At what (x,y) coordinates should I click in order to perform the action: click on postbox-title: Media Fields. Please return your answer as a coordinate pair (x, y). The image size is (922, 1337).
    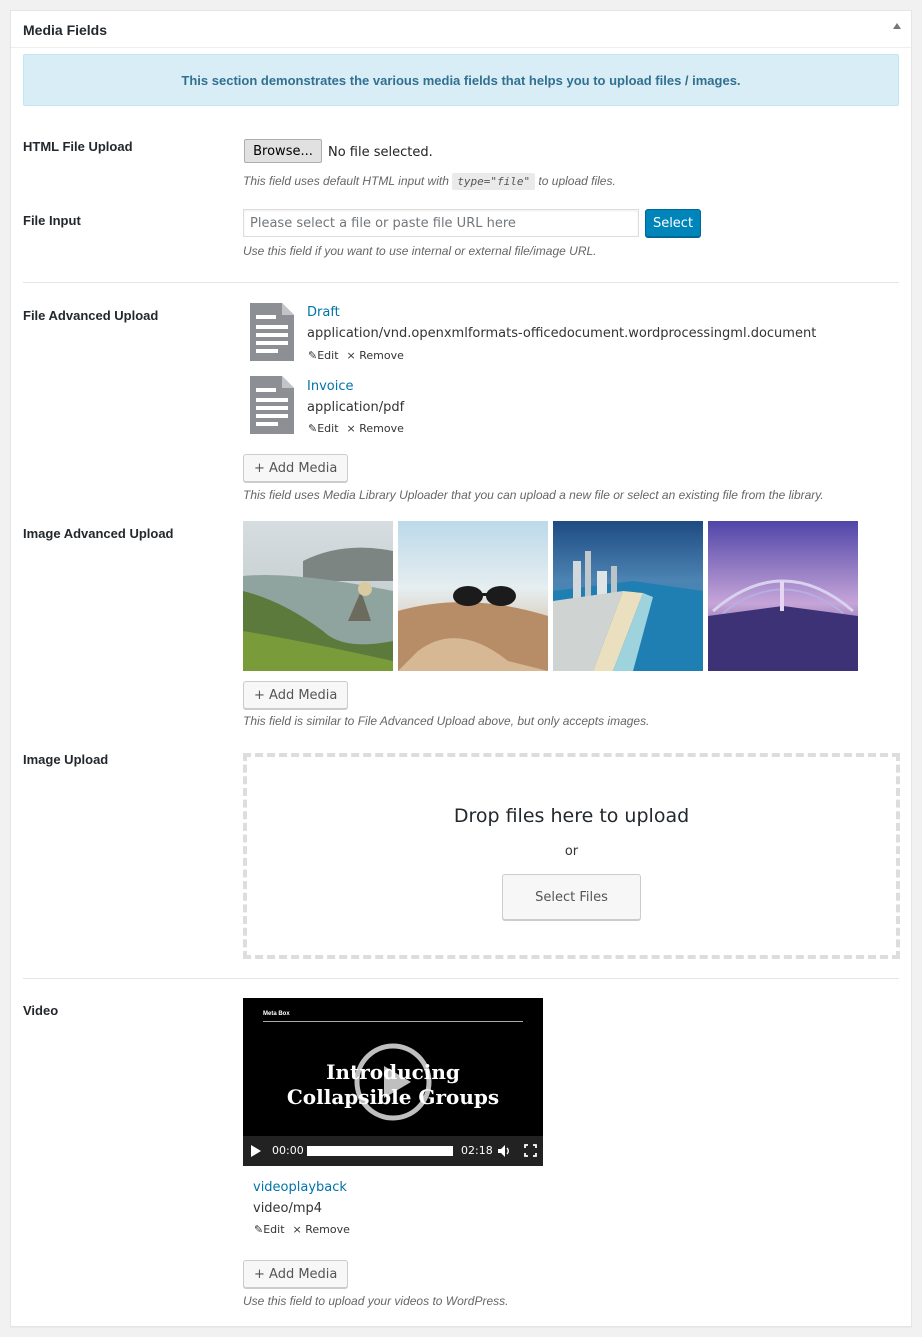
    Looking at the image, I should click on (65, 30).